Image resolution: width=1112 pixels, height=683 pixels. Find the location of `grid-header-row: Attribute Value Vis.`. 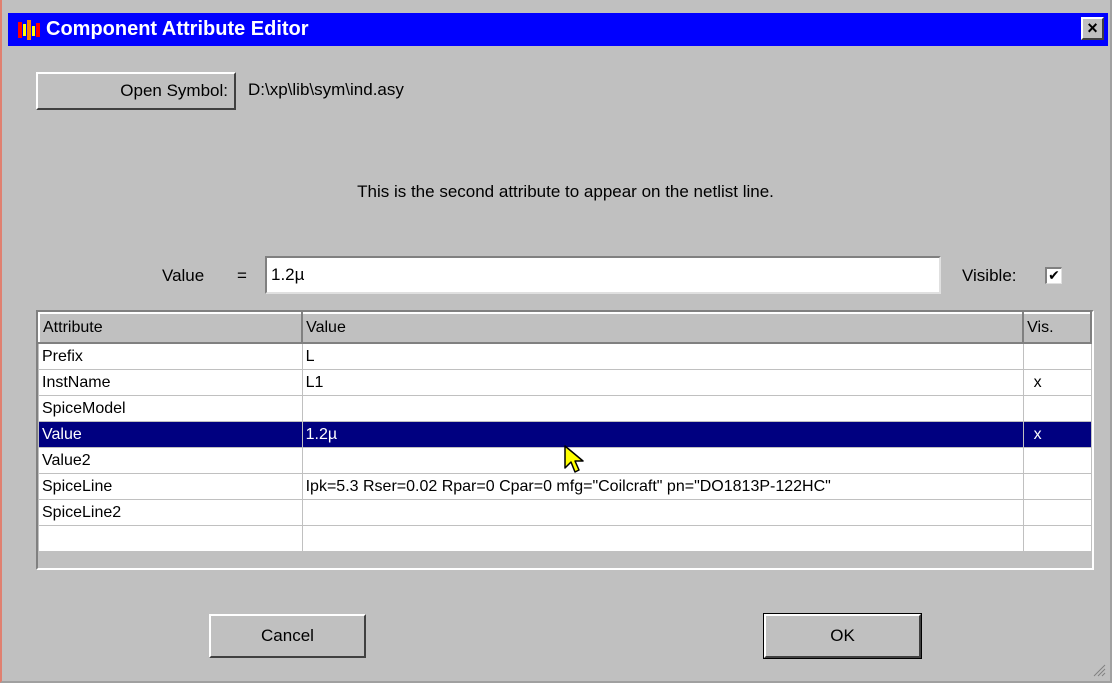

grid-header-row: Attribute Value Vis. is located at coordinates (565, 328).